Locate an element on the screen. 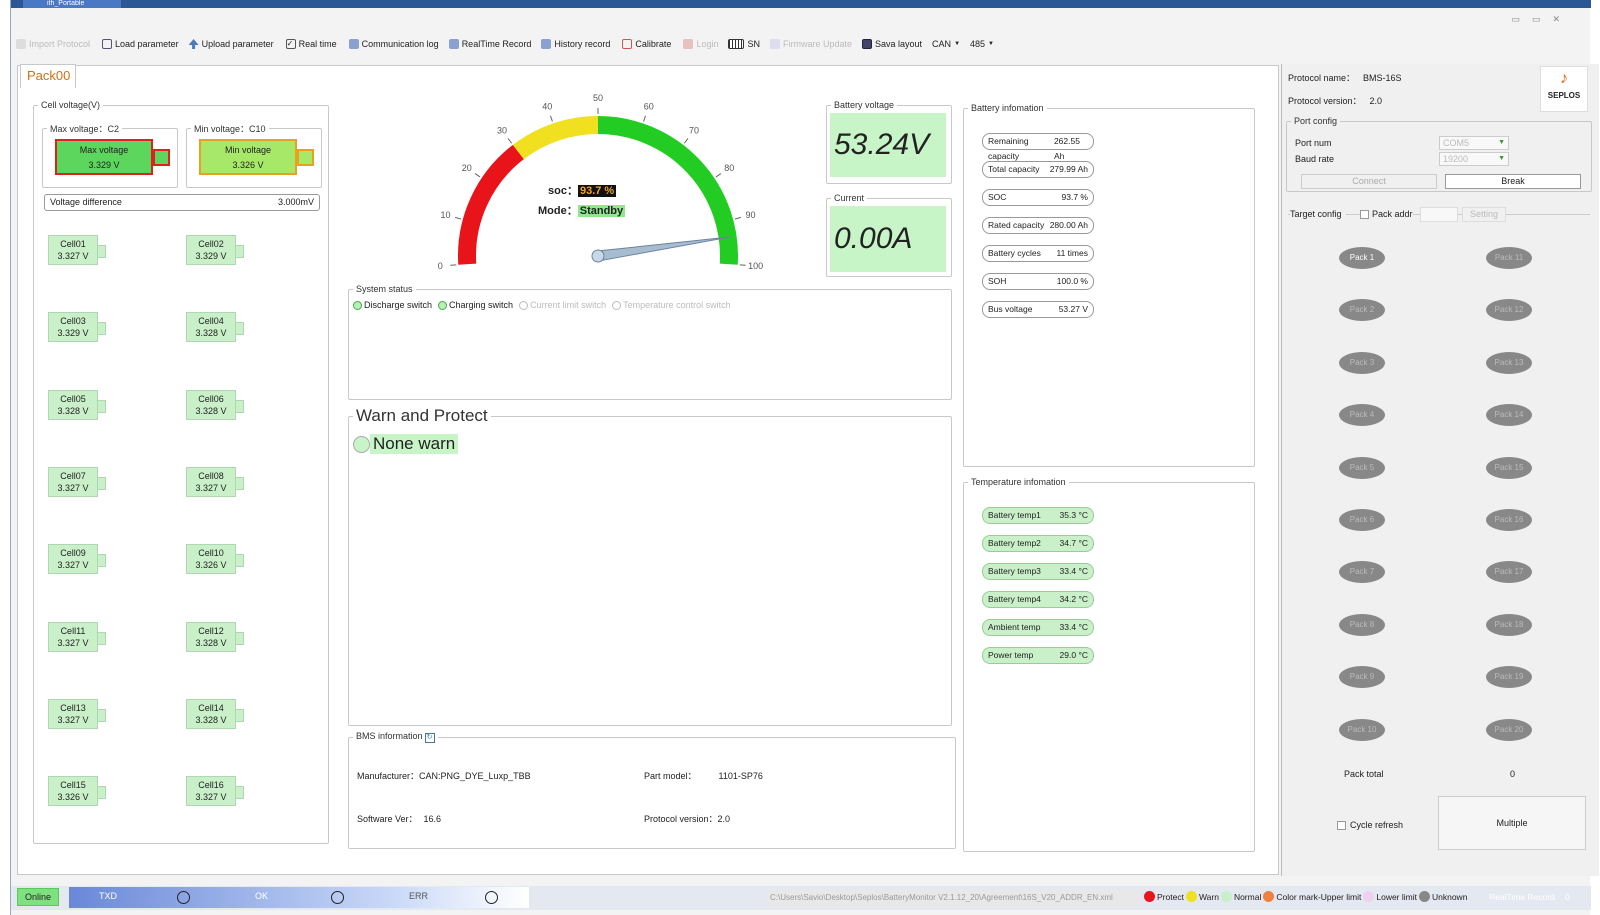 This screenshot has height=915, width=1600. mode-readout: Mode： Standby is located at coordinates (582, 211).